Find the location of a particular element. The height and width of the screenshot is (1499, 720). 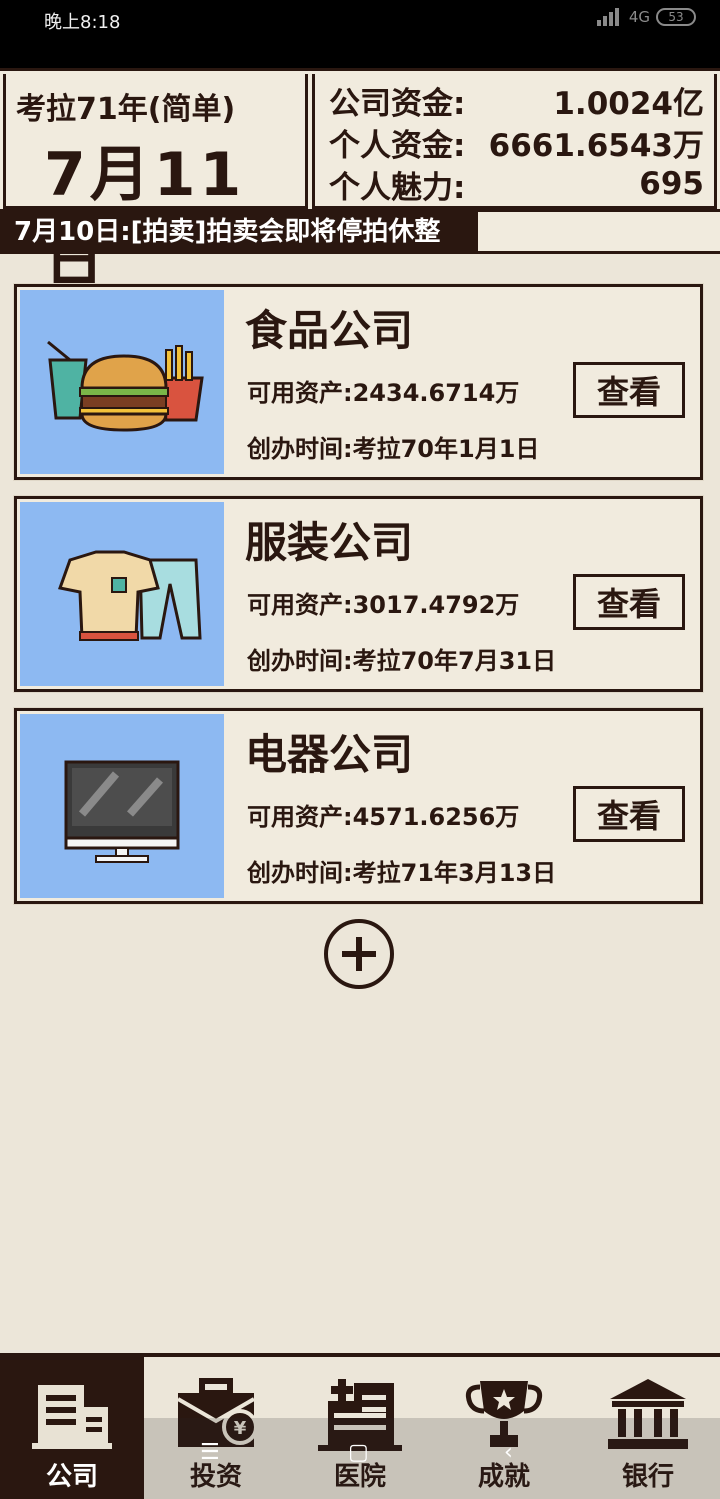

company-founded: 创办时间:考拉70年7月31日 is located at coordinates (402, 661).